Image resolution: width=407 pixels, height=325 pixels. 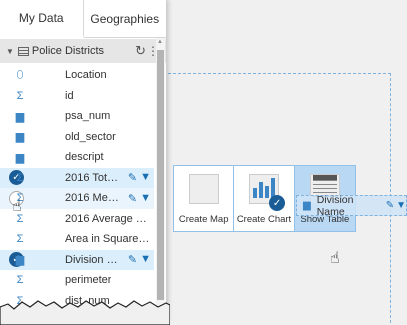 I want to click on field-list-scrollbar: ▲, so click(x=160, y=173).